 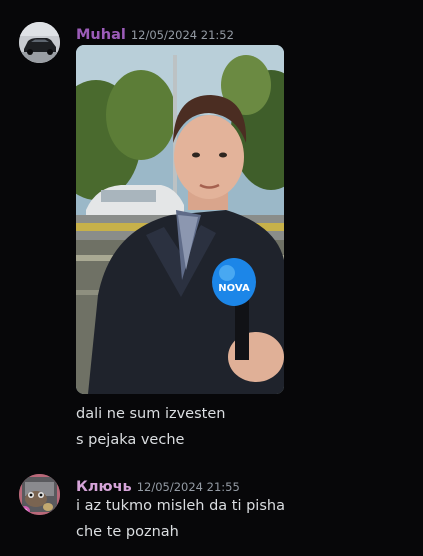 What do you see at coordinates (101, 35) in the screenshot?
I see `username: Muhal` at bounding box center [101, 35].